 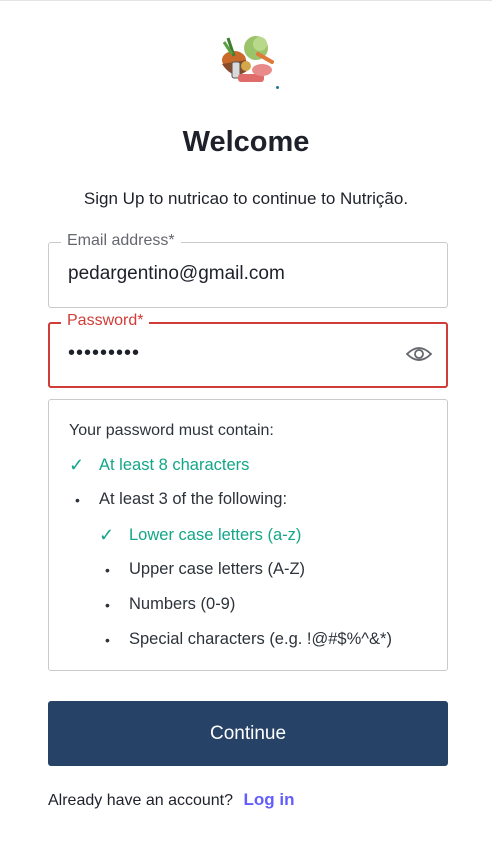 I want to click on continue-button: Continue, so click(x=248, y=733).